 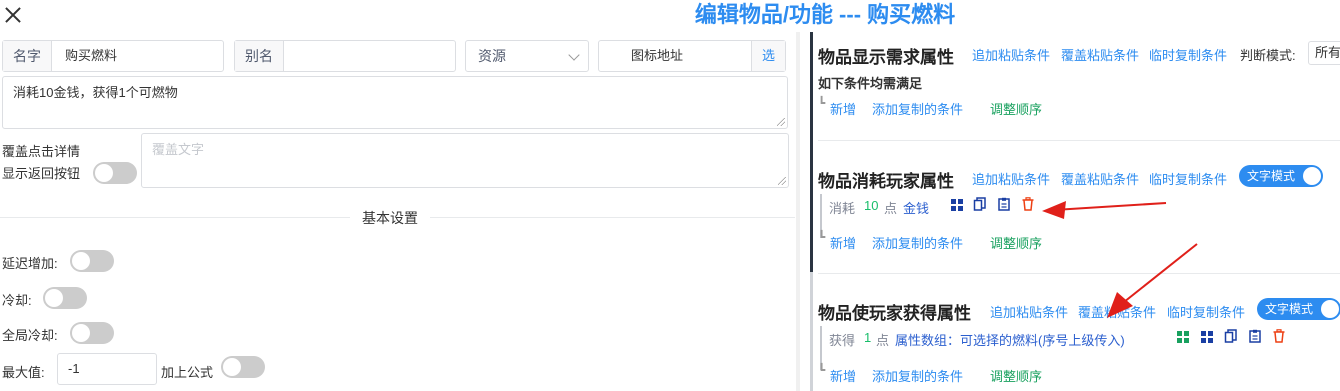 What do you see at coordinates (1016, 375) in the screenshot?
I see `gain-adjust-order-link: 调整顺序` at bounding box center [1016, 375].